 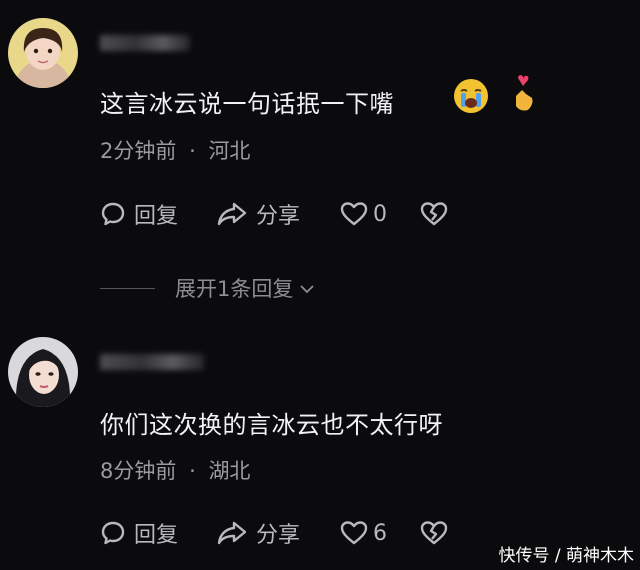 I want to click on comment-time: 2分钟前, so click(x=138, y=151).